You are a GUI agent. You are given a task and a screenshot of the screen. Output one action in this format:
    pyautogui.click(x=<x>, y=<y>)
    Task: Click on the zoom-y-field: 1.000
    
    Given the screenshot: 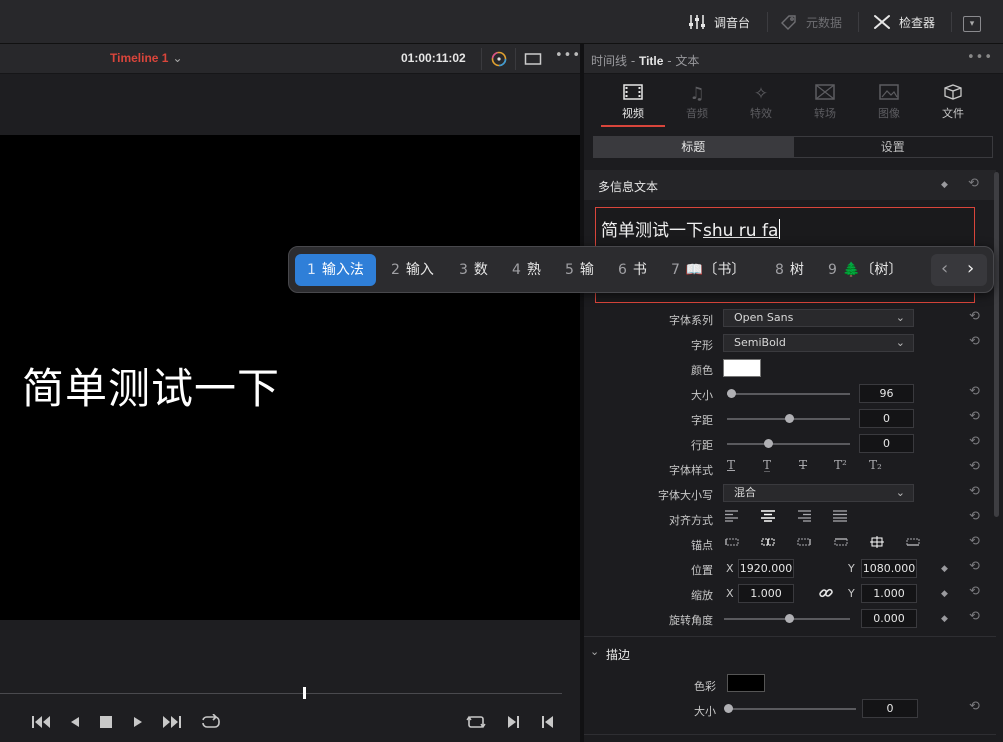 What is the action you would take?
    pyautogui.click(x=889, y=593)
    